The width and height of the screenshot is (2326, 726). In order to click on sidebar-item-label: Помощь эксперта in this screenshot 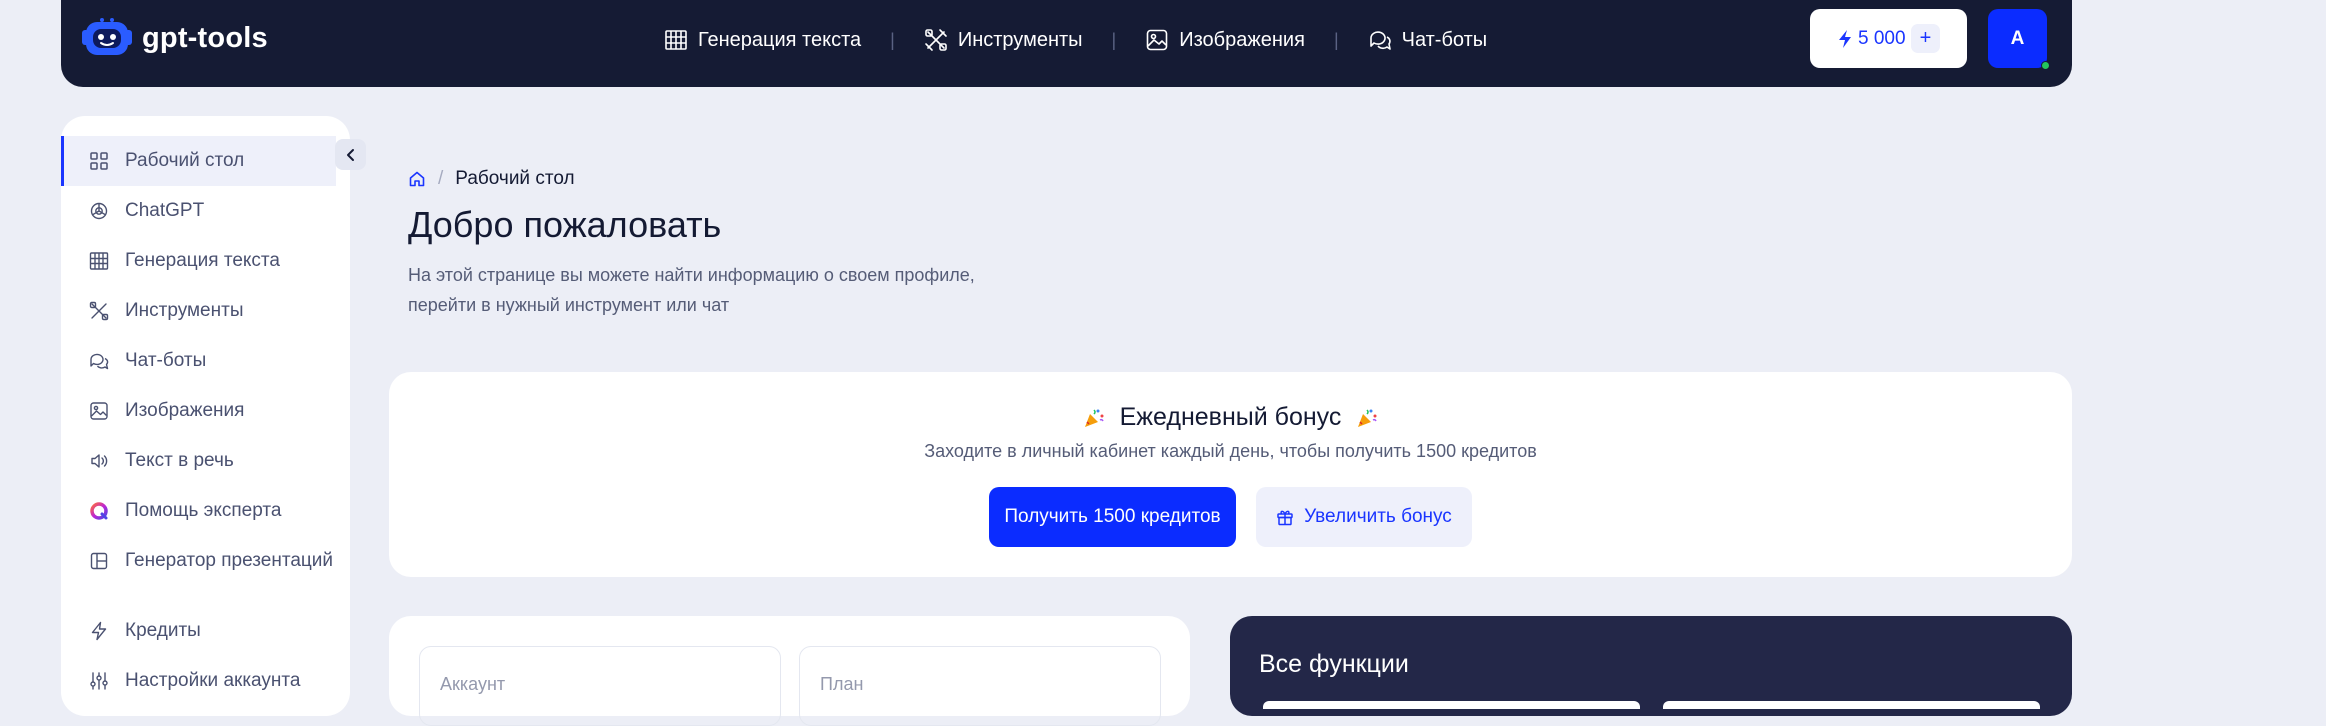, I will do `click(203, 510)`.